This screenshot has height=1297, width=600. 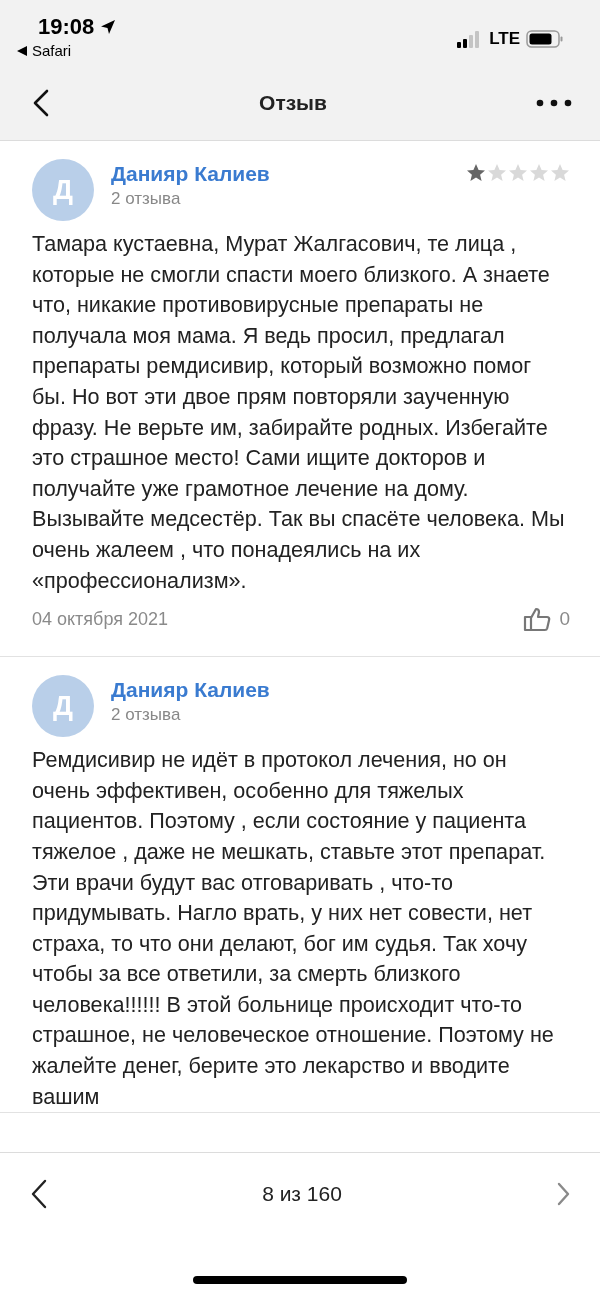 I want to click on network-type: LTE, so click(x=504, y=39).